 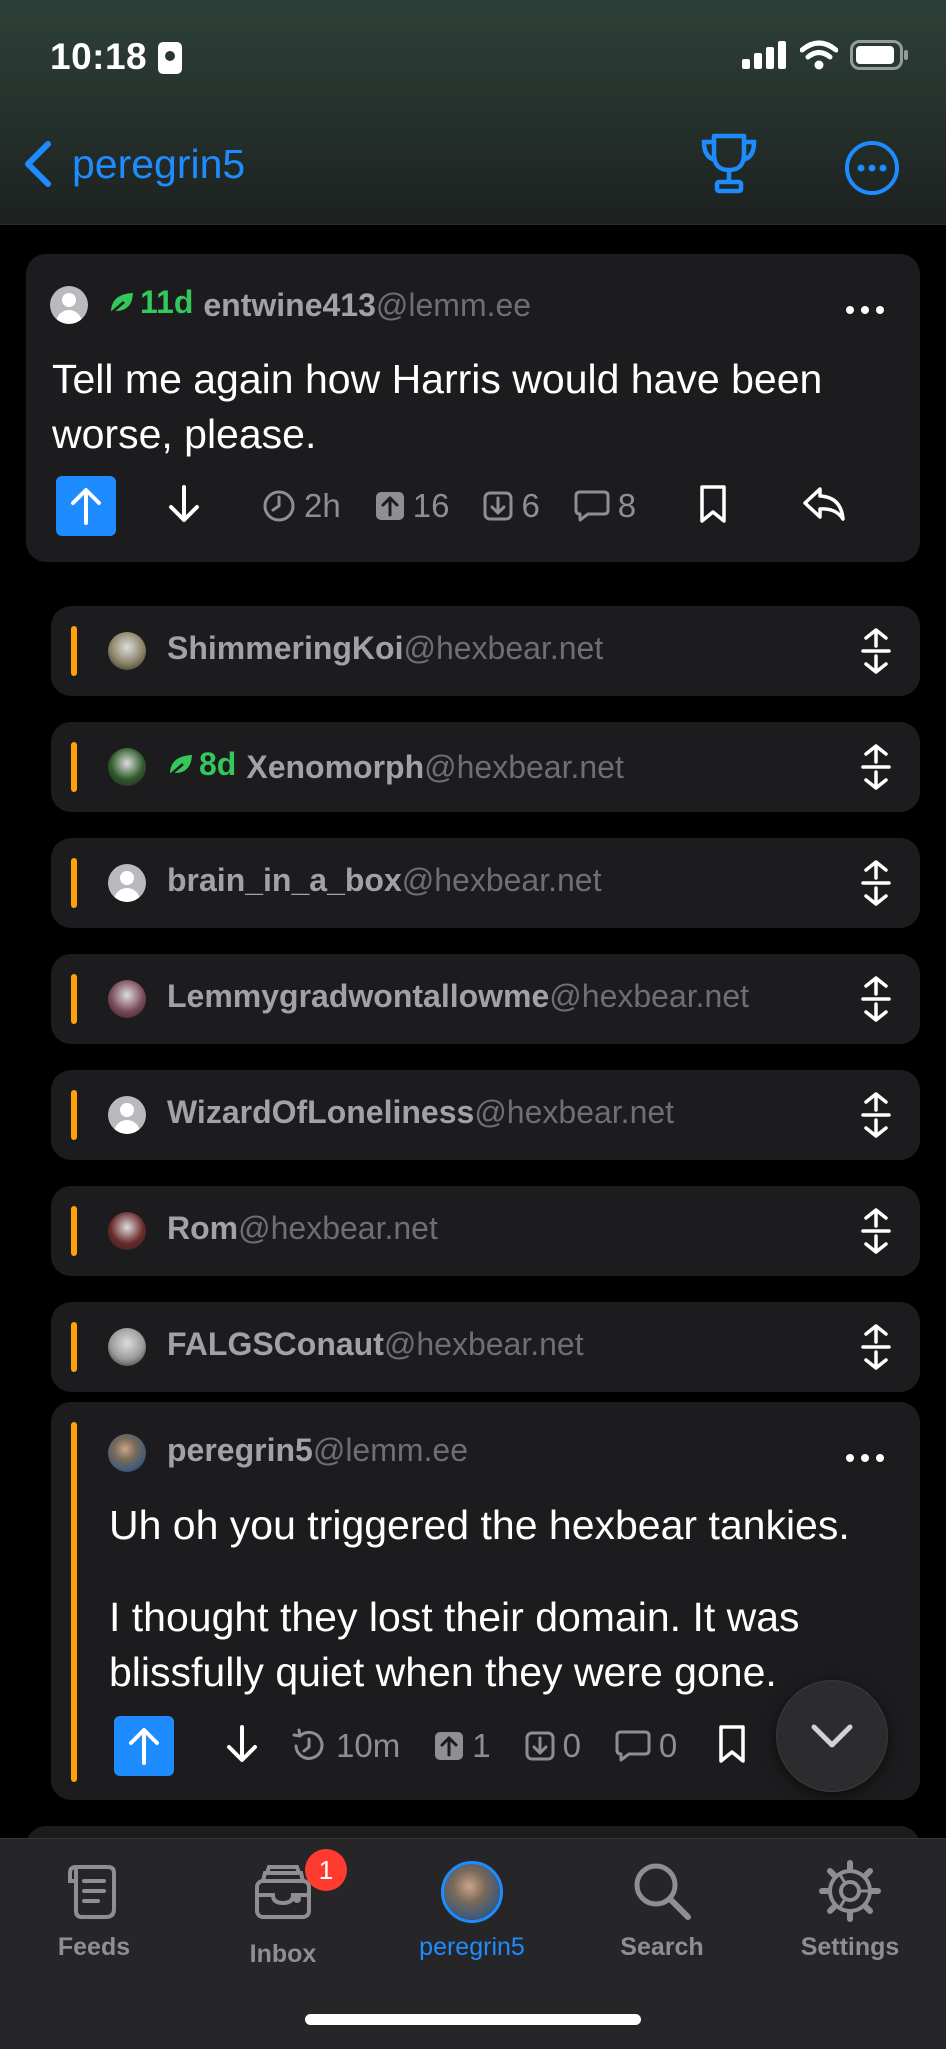 I want to click on collapsed-comment: ShimmeringKoi @hexbear.net, so click(x=485, y=651).